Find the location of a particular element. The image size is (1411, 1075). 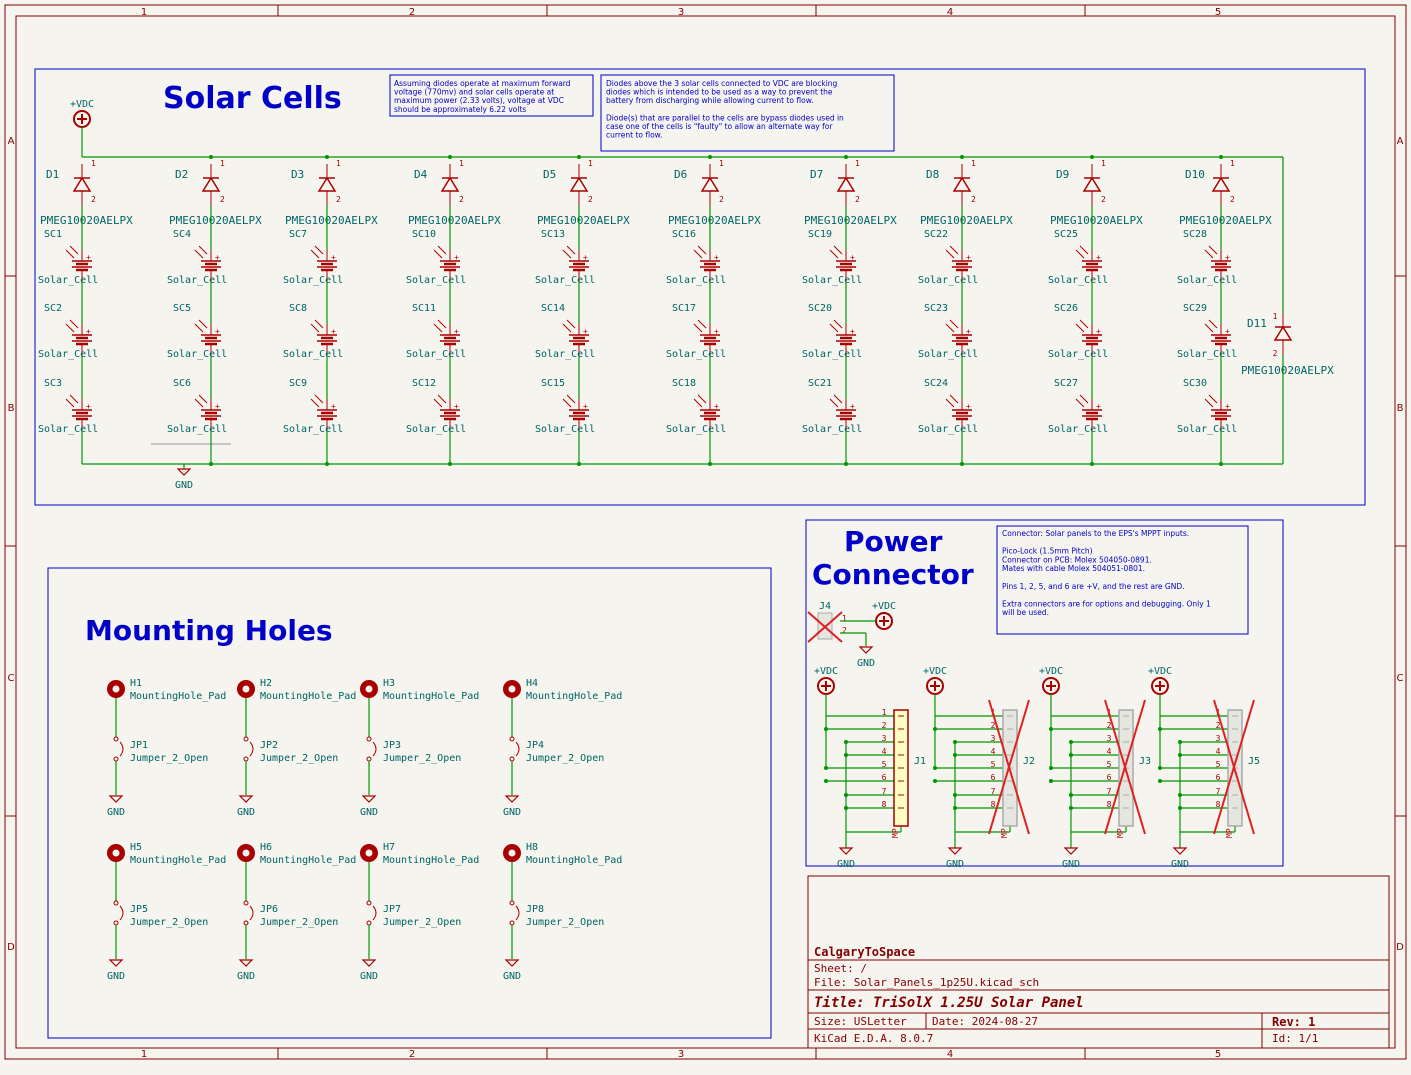

jumper-ref: JP3 is located at coordinates (392, 745).